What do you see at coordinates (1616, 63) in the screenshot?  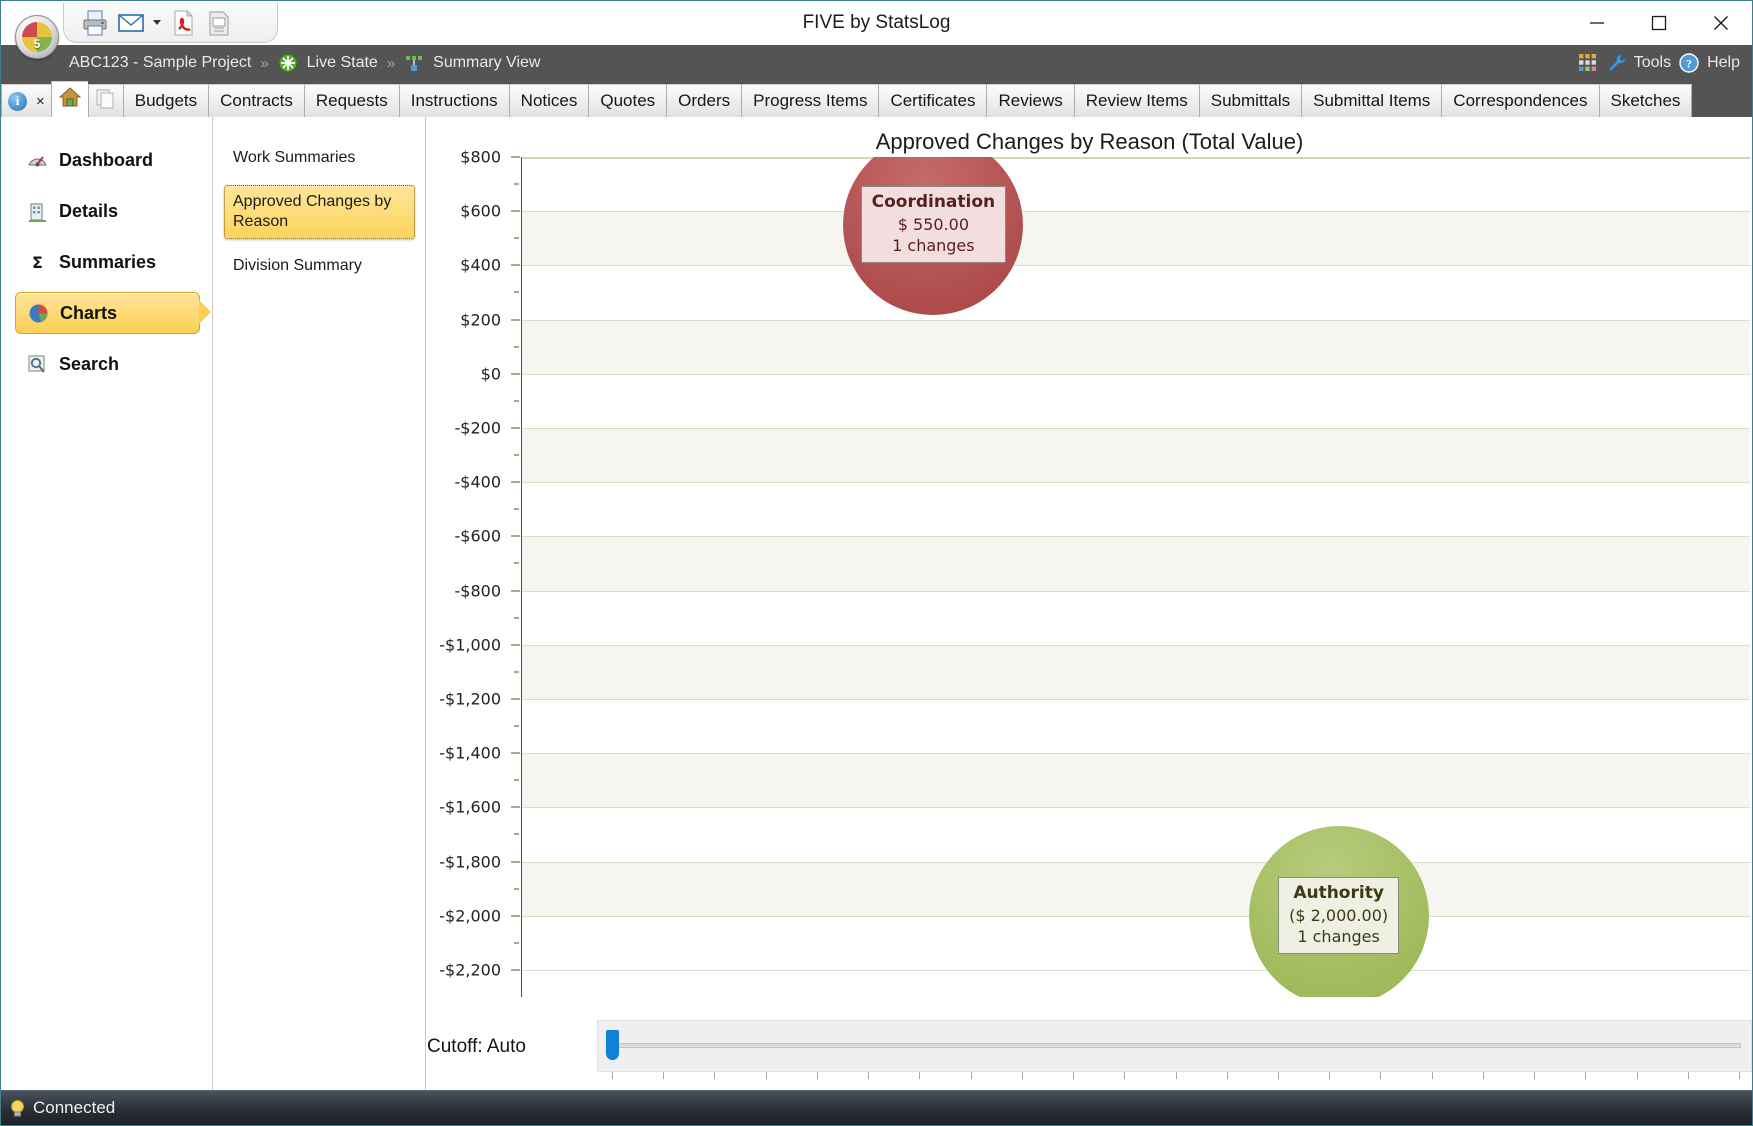 I see `wrench-icon` at bounding box center [1616, 63].